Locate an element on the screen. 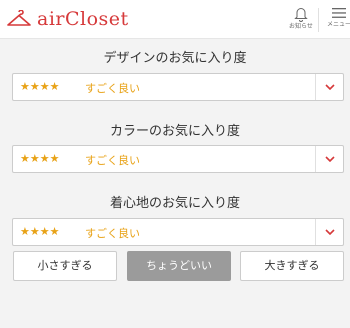 This screenshot has width=350, height=328. color-rating-dropdown-toggle is located at coordinates (329, 159).